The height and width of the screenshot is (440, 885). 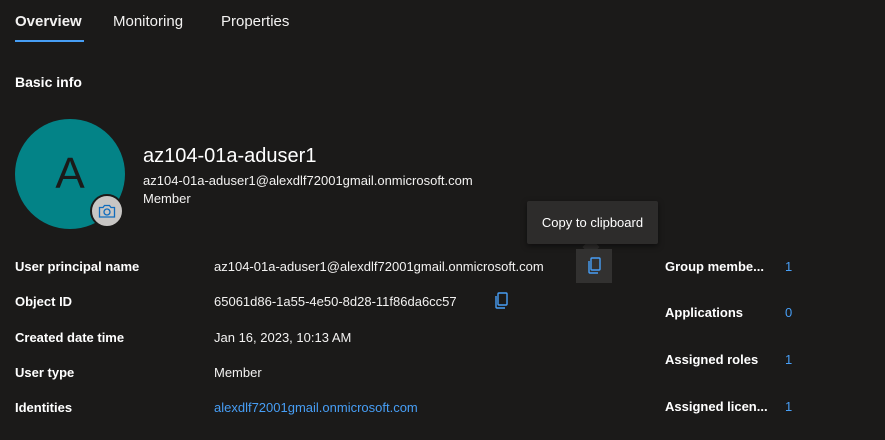 I want to click on prop-label-upn: User principal name, so click(x=77, y=266).